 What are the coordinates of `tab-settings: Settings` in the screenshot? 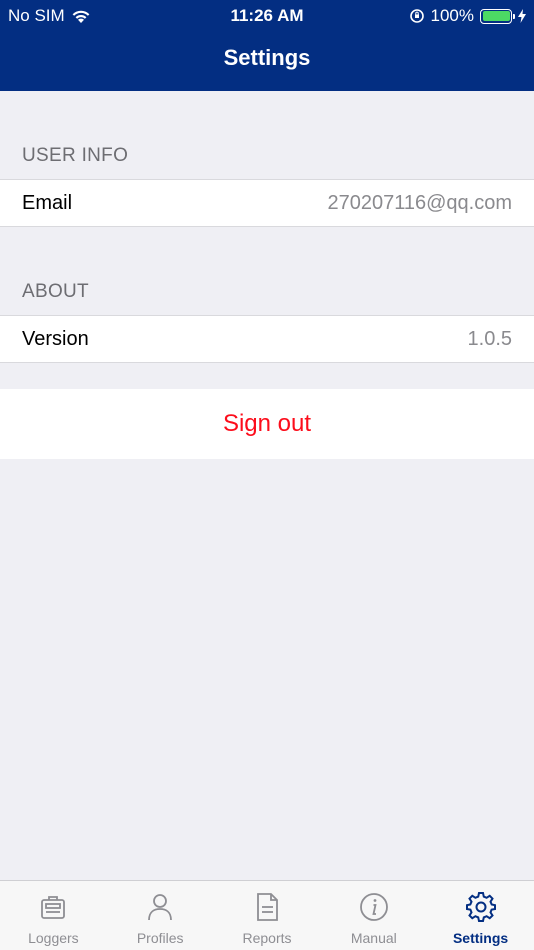 It's located at (480, 915).